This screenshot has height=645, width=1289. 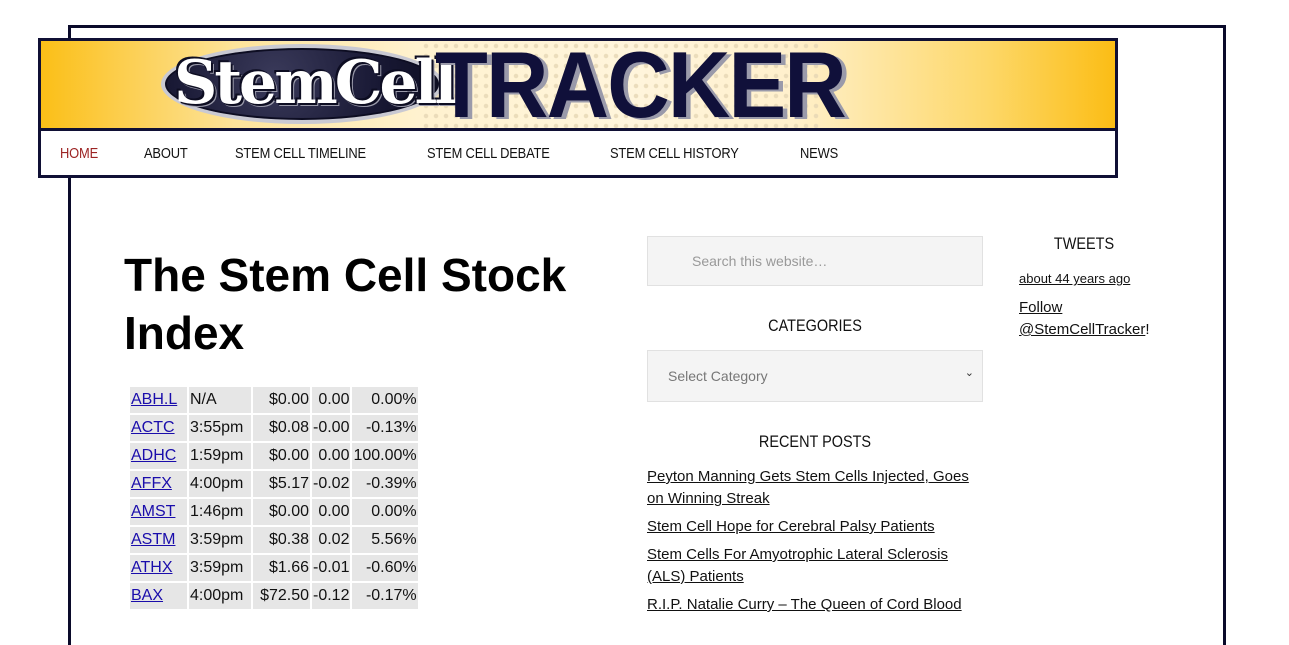 What do you see at coordinates (391, 595) in the screenshot?
I see `stock-percent: -0.17%` at bounding box center [391, 595].